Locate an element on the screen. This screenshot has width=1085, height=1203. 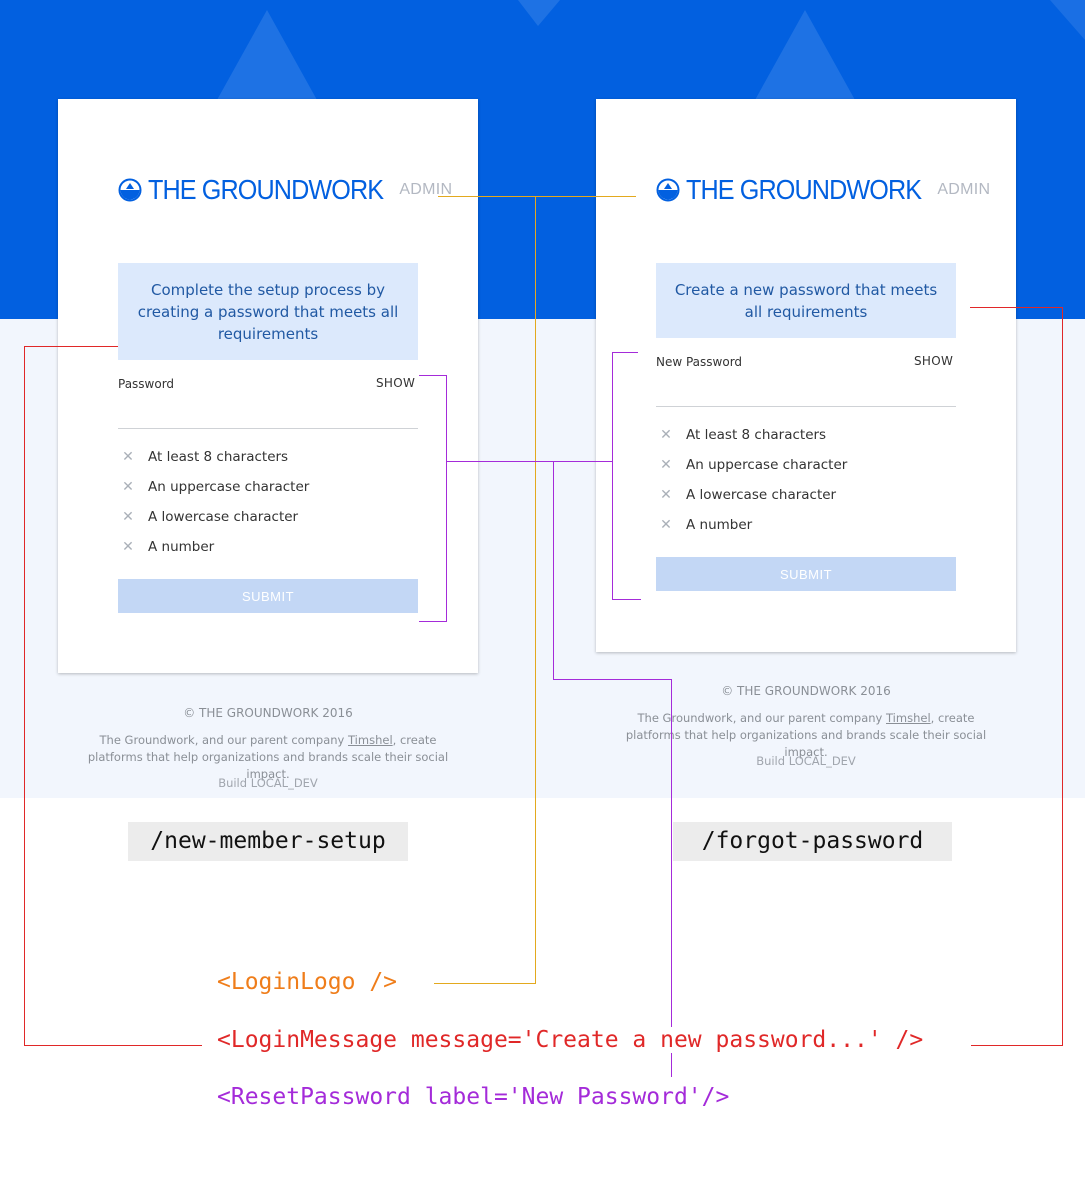
password-field-label: Password is located at coordinates (146, 384).